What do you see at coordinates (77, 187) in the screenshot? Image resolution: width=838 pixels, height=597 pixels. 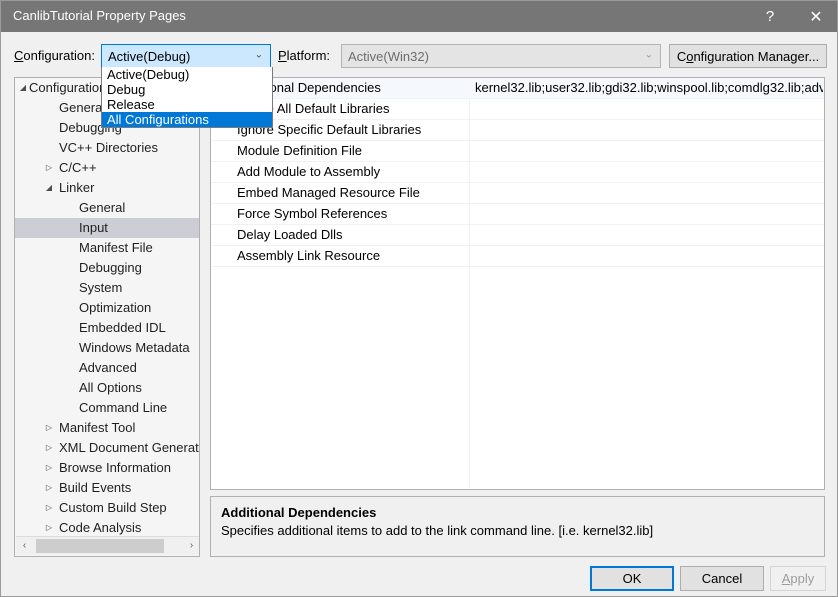 I see `tree-item-label: Linker` at bounding box center [77, 187].